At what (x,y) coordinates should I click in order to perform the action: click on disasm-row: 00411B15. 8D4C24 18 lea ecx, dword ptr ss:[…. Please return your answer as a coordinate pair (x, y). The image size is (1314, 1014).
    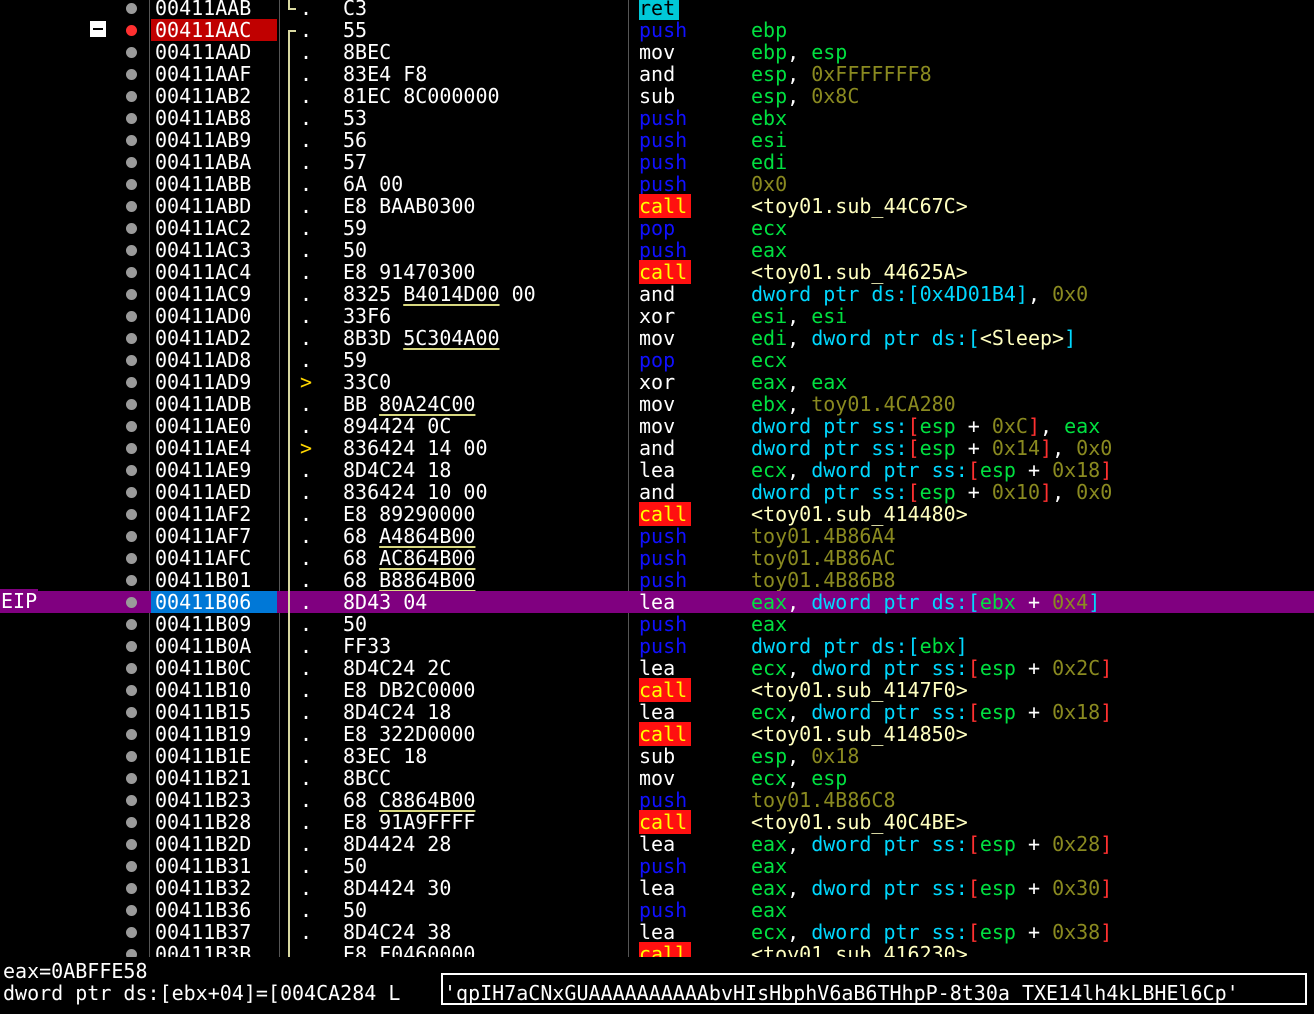
    Looking at the image, I should click on (657, 712).